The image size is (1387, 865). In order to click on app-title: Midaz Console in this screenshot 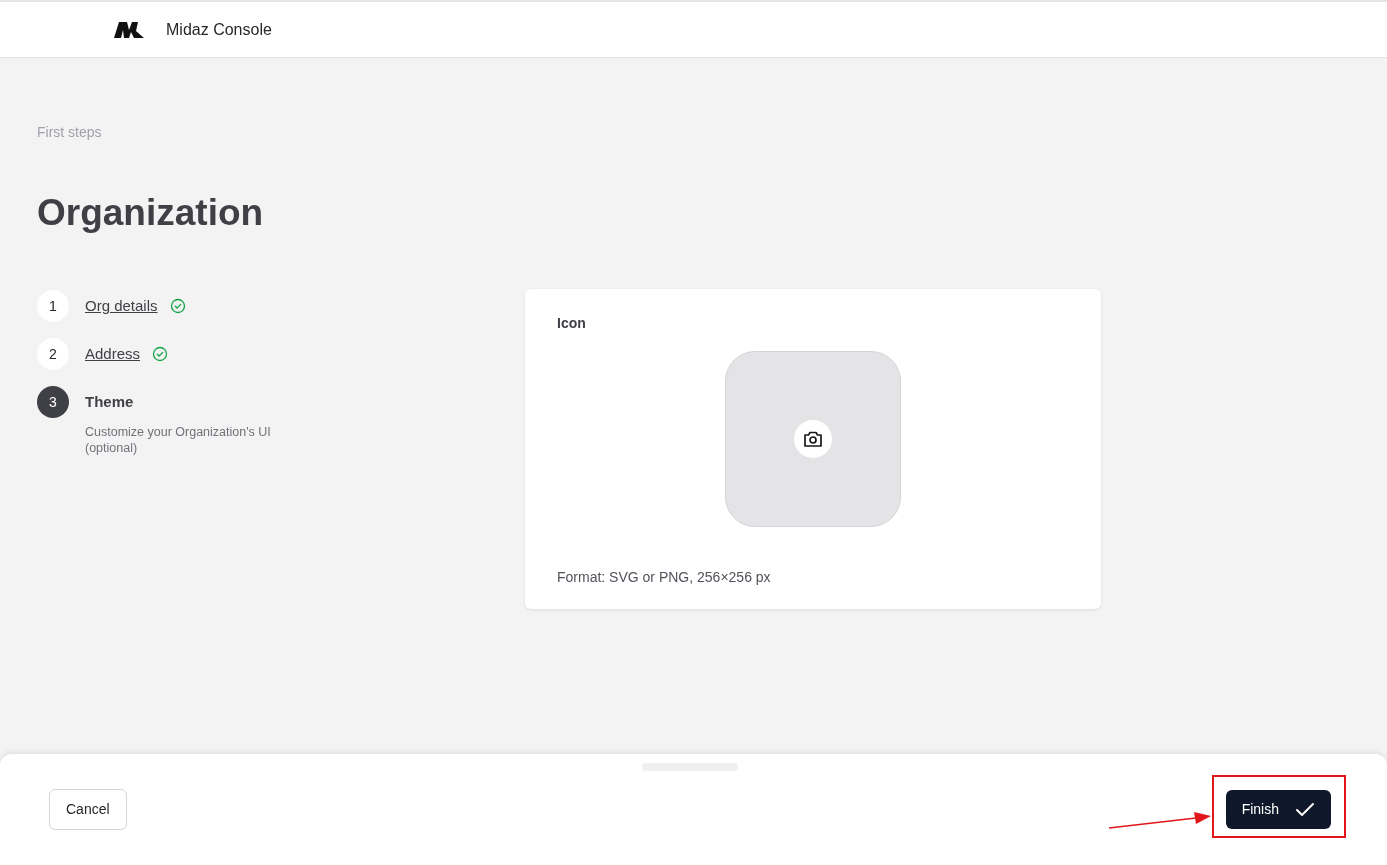, I will do `click(219, 29)`.